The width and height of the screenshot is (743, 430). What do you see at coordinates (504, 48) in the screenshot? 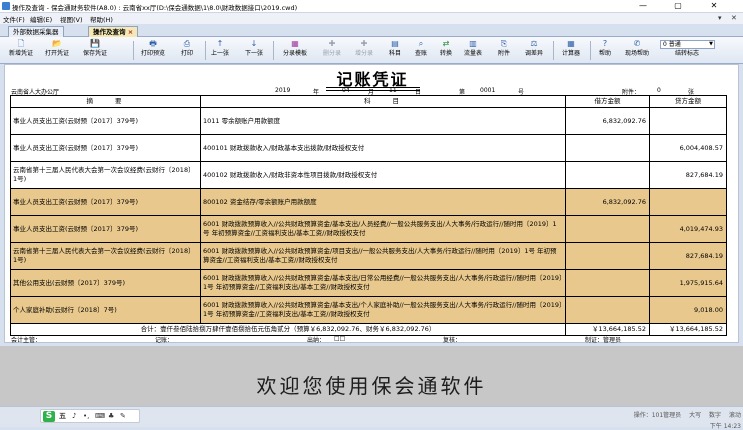
I see `attachment-button: ⎘ 附件` at bounding box center [504, 48].